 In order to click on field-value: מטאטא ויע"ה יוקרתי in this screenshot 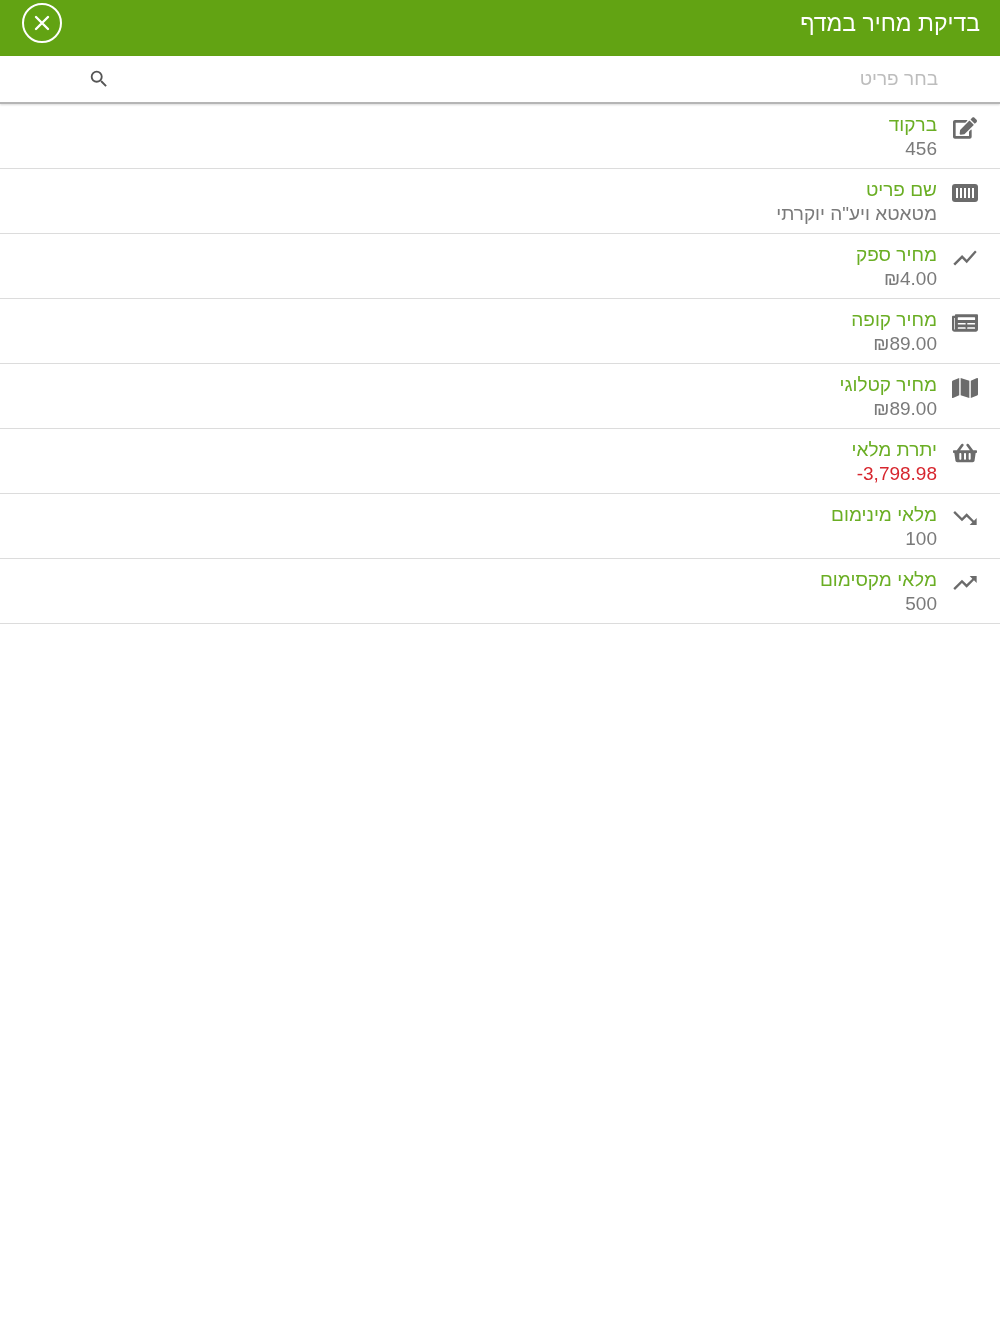, I will do `click(856, 214)`.